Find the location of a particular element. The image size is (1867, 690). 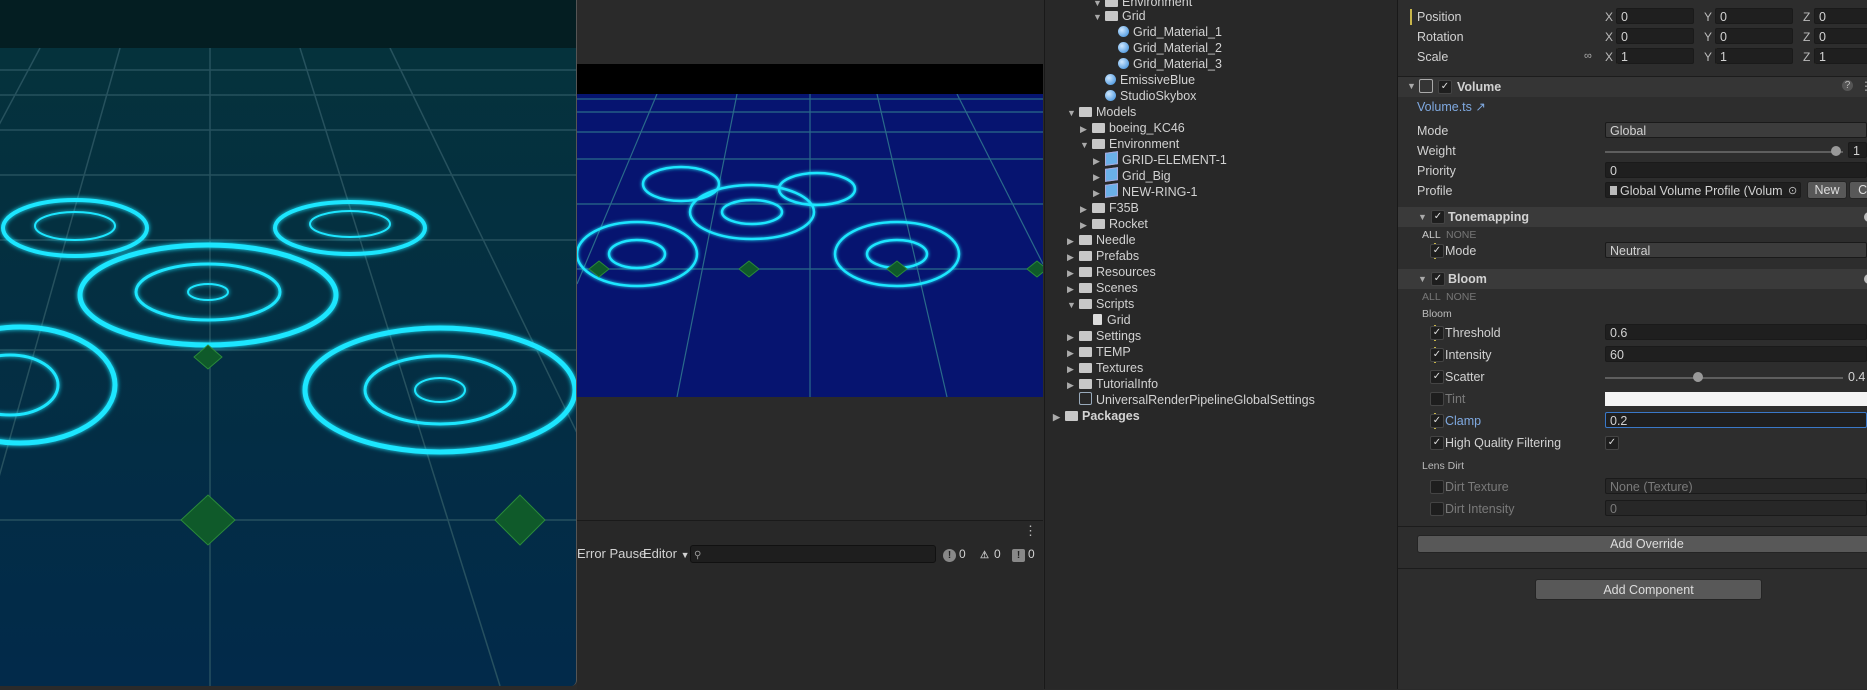

tree-item: ▼ Grid is located at coordinates (1119, 16).